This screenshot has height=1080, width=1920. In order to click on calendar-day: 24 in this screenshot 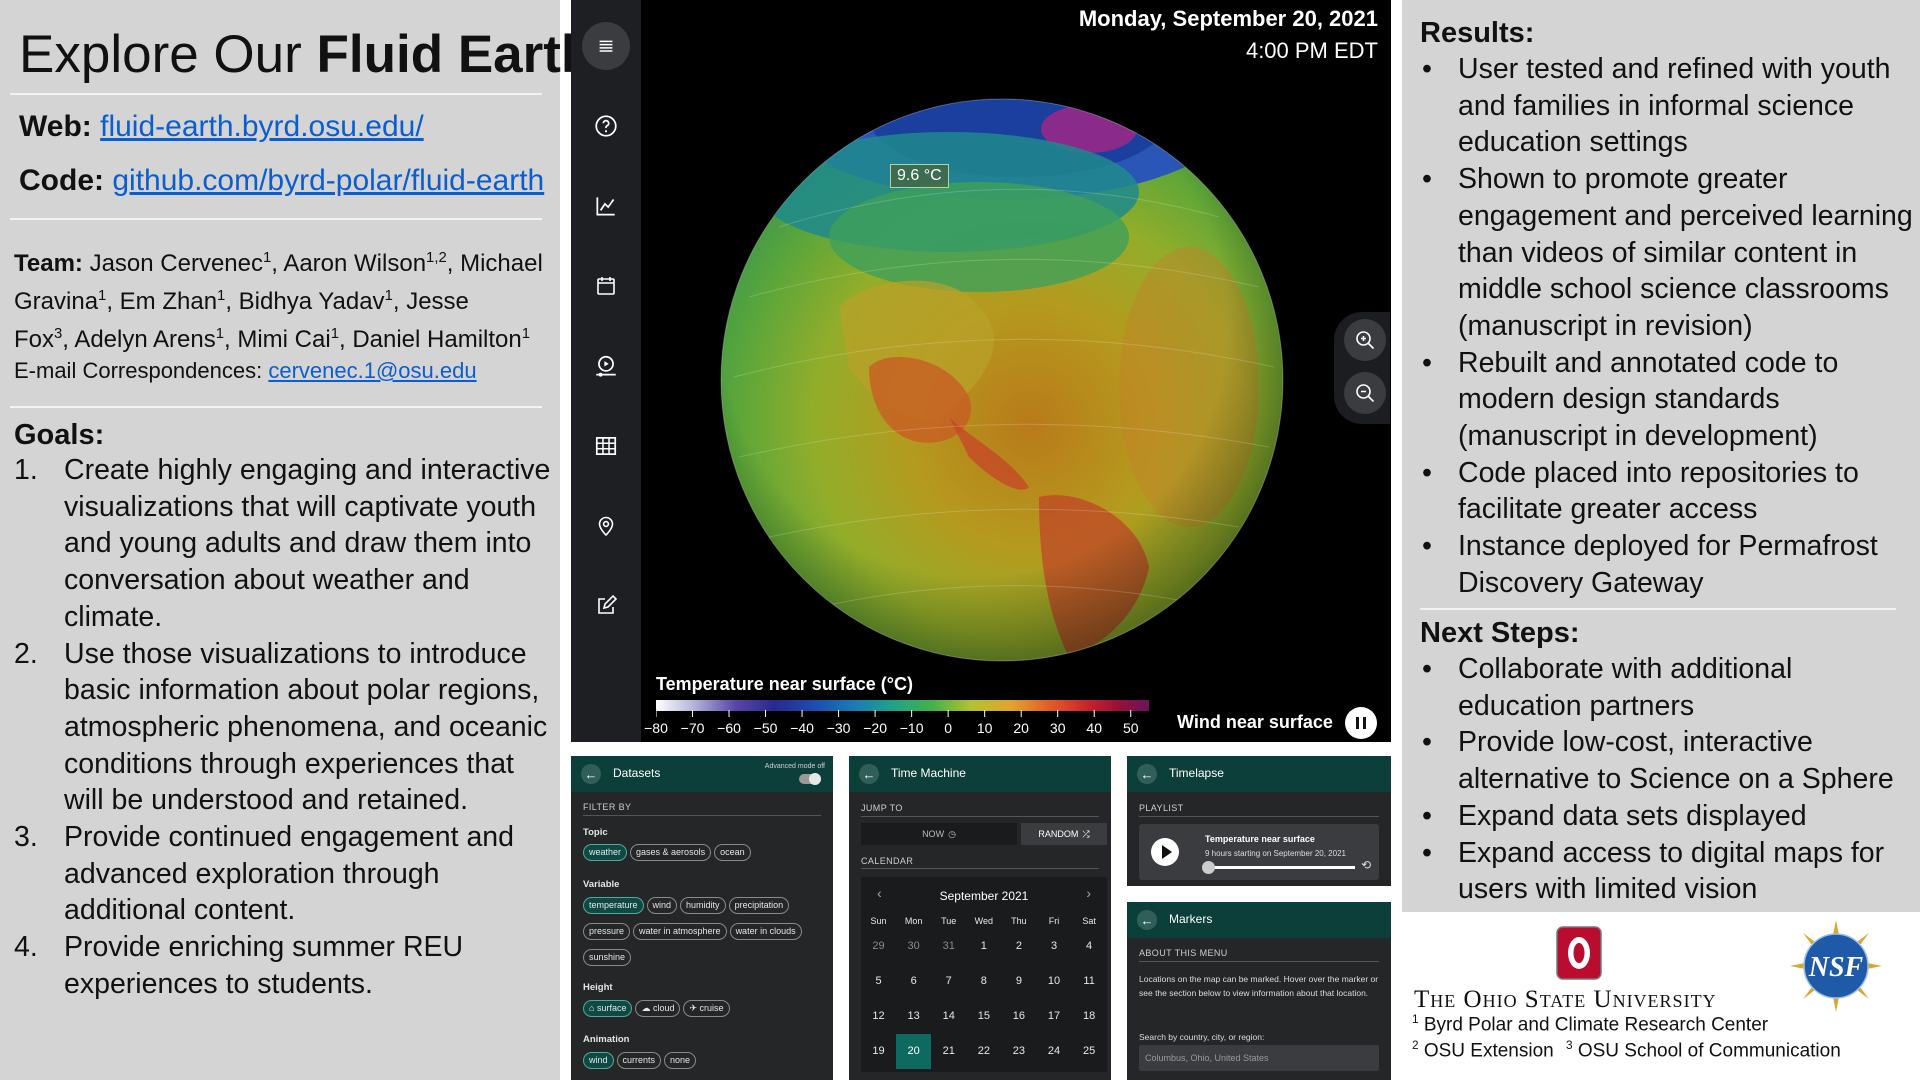, I will do `click(1053, 1051)`.